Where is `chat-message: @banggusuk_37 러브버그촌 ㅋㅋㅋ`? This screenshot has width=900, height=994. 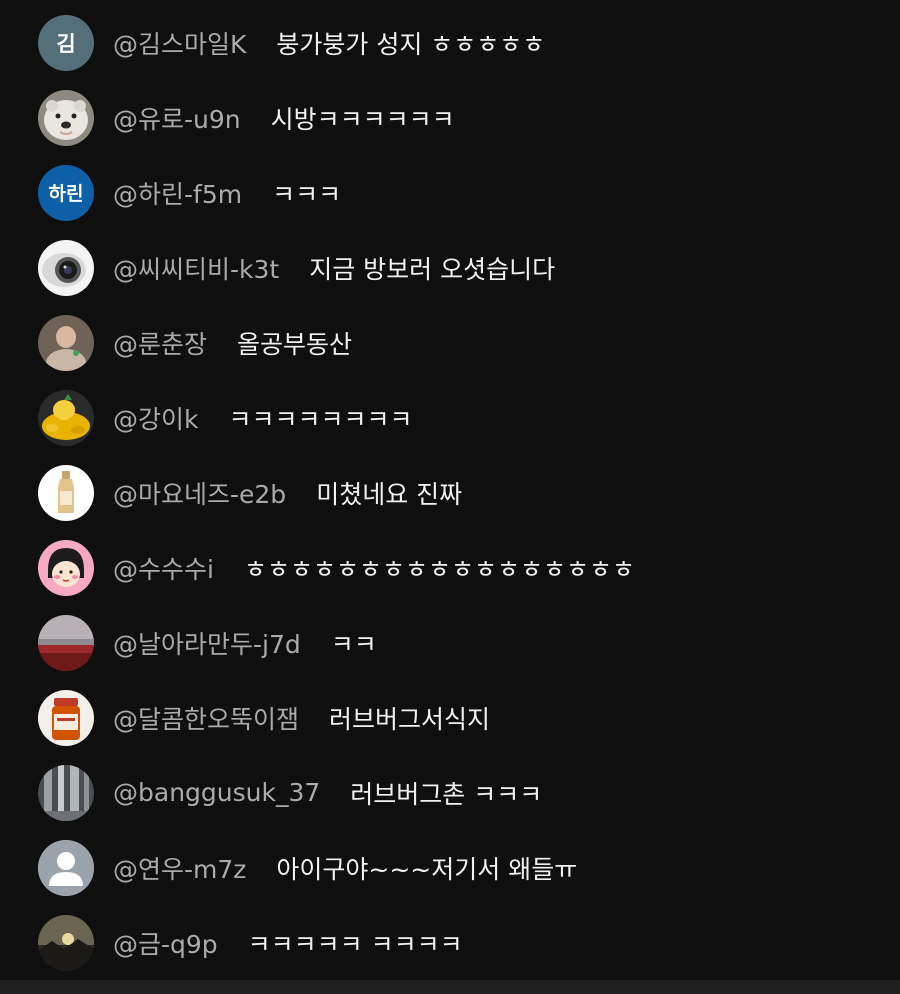 chat-message: @banggusuk_37 러브버그촌 ㅋㅋㅋ is located at coordinates (450, 792).